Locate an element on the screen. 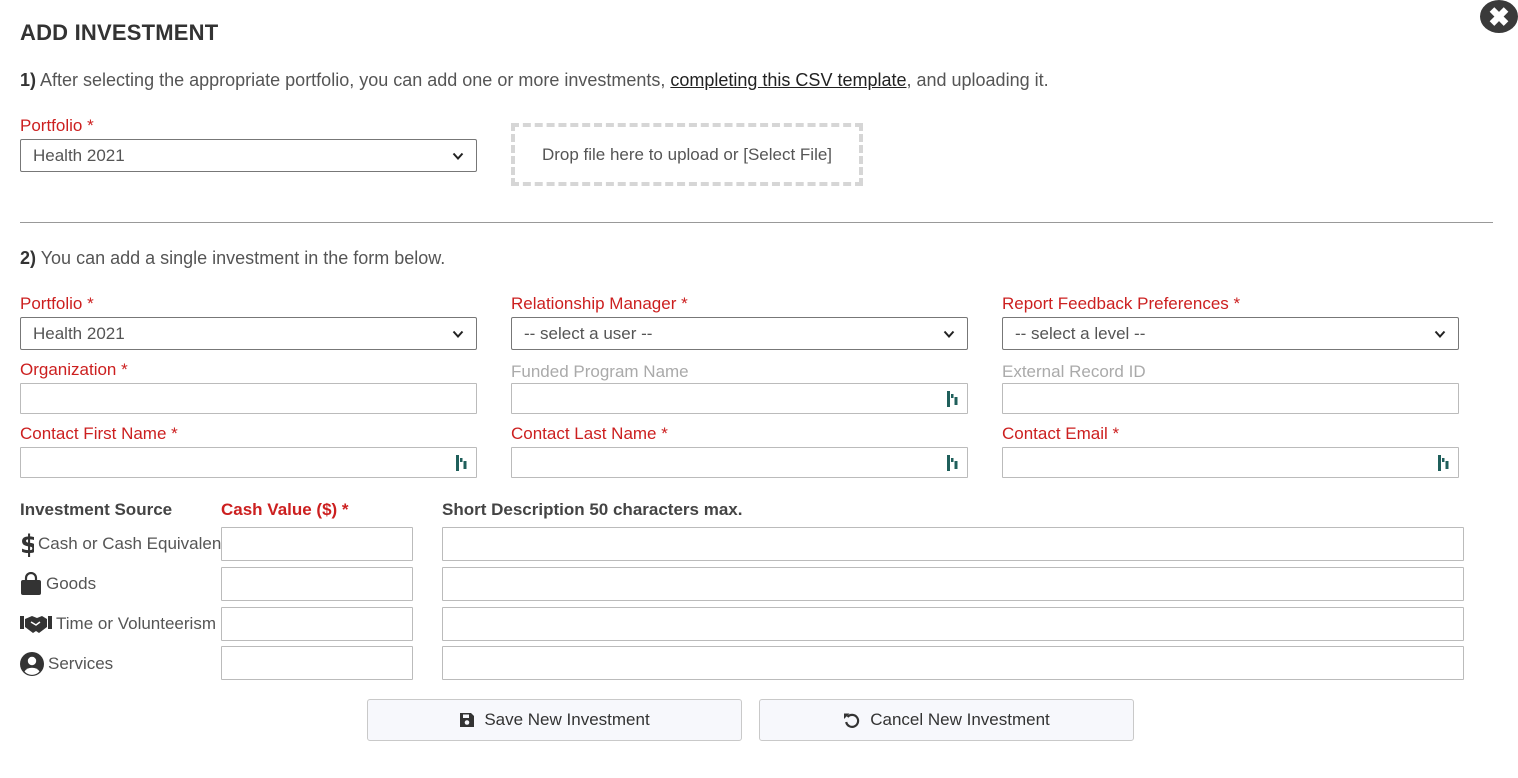 This screenshot has height=778, width=1518. handshake-icon is located at coordinates (36, 624).